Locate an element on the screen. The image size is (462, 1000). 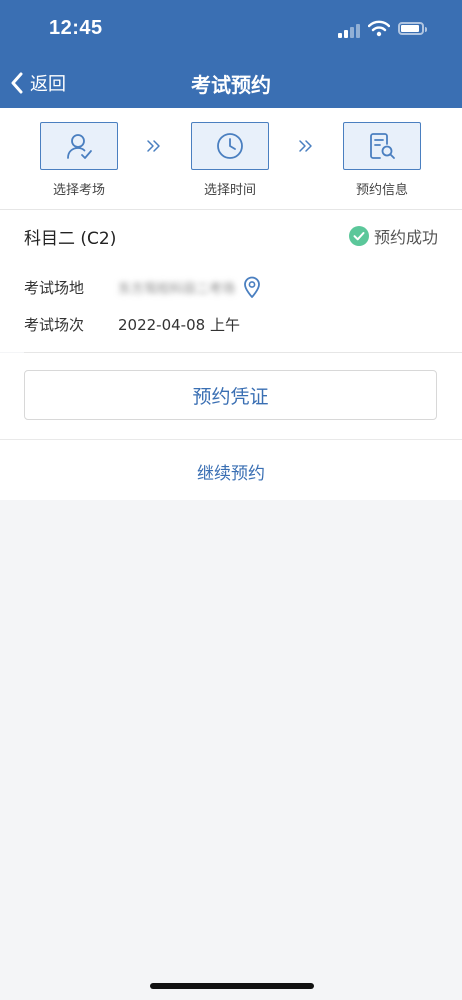
status-text: 预约成功 is located at coordinates (405, 237).